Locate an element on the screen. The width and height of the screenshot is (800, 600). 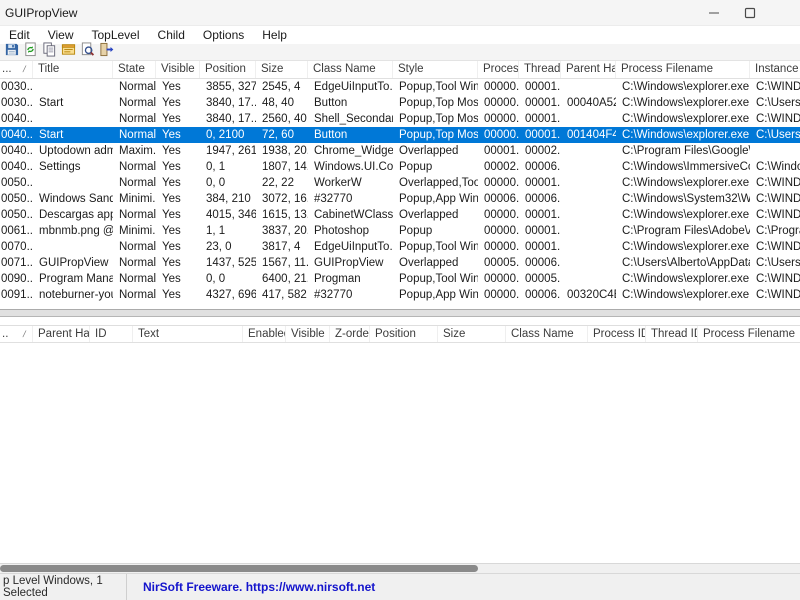
minimize-button is located at coordinates (714, 13).